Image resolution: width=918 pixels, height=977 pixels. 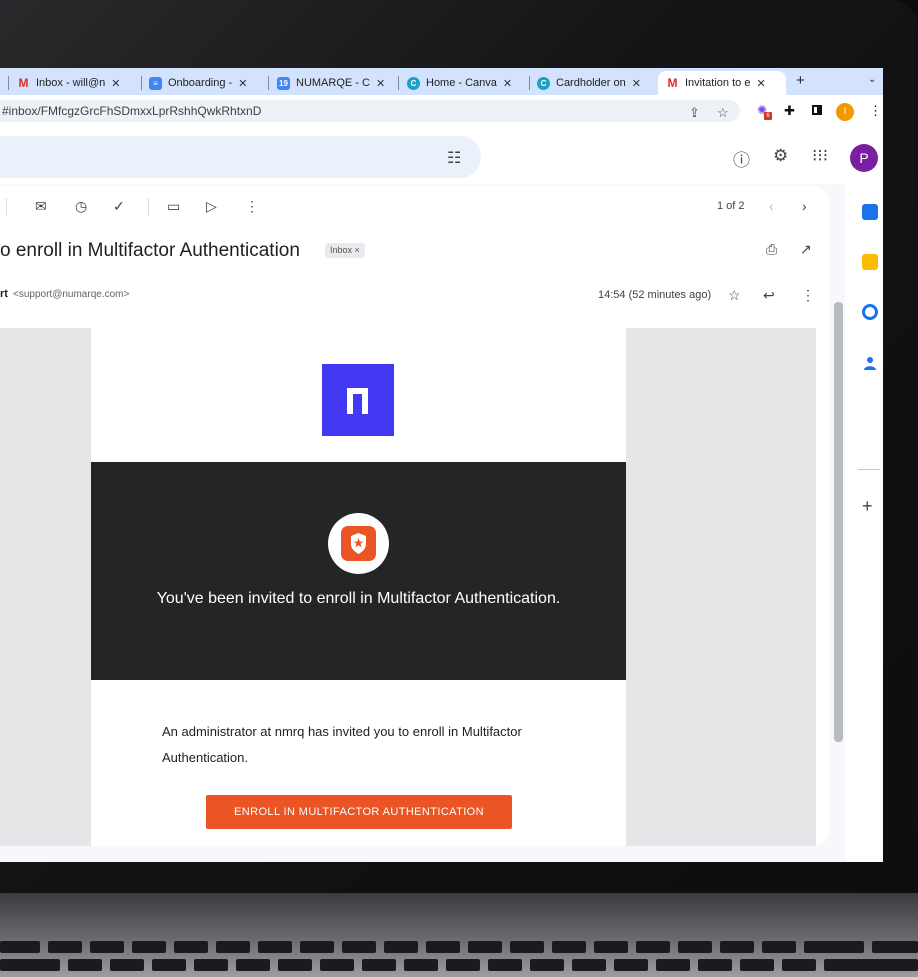 I want to click on enroll-mfa-button: ENROLL IN MULTIFACTOR AUTHENTICATION, so click(x=359, y=812).